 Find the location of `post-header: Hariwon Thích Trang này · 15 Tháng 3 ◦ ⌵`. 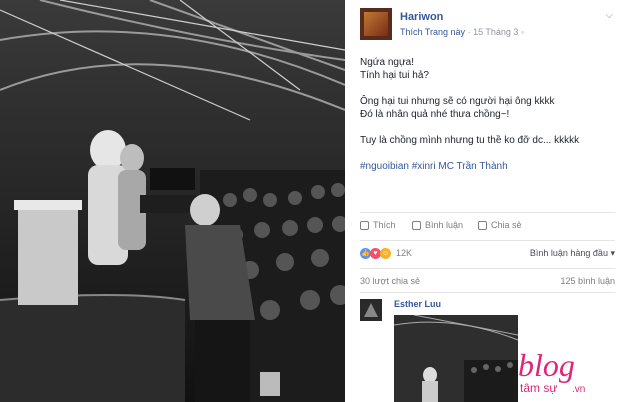

post-header: Hariwon Thích Trang này · 15 Tháng 3 ◦ ⌵ is located at coordinates (487, 25).